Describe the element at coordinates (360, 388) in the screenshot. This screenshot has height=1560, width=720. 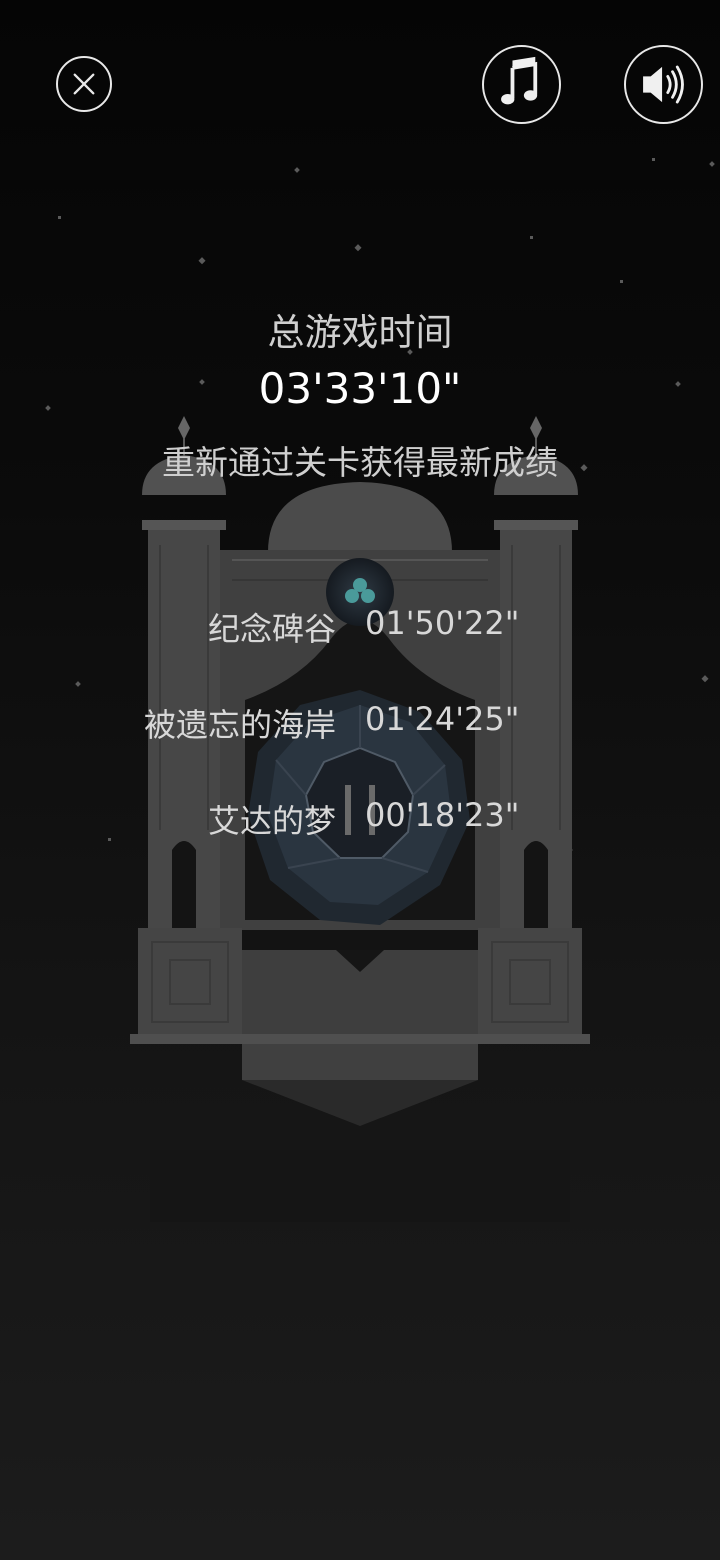
I see `total-time-value: 03'33'10"` at that location.